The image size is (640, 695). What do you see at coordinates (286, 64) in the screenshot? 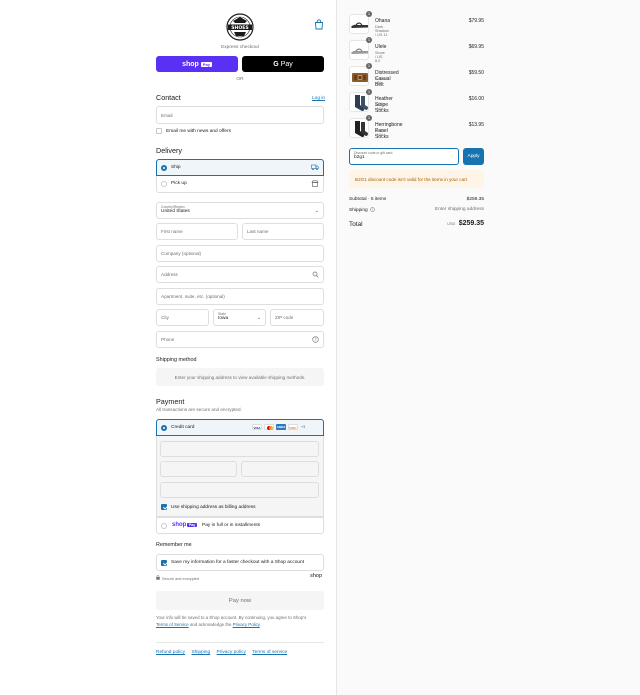
I see `google-pay-label: Pay` at bounding box center [286, 64].